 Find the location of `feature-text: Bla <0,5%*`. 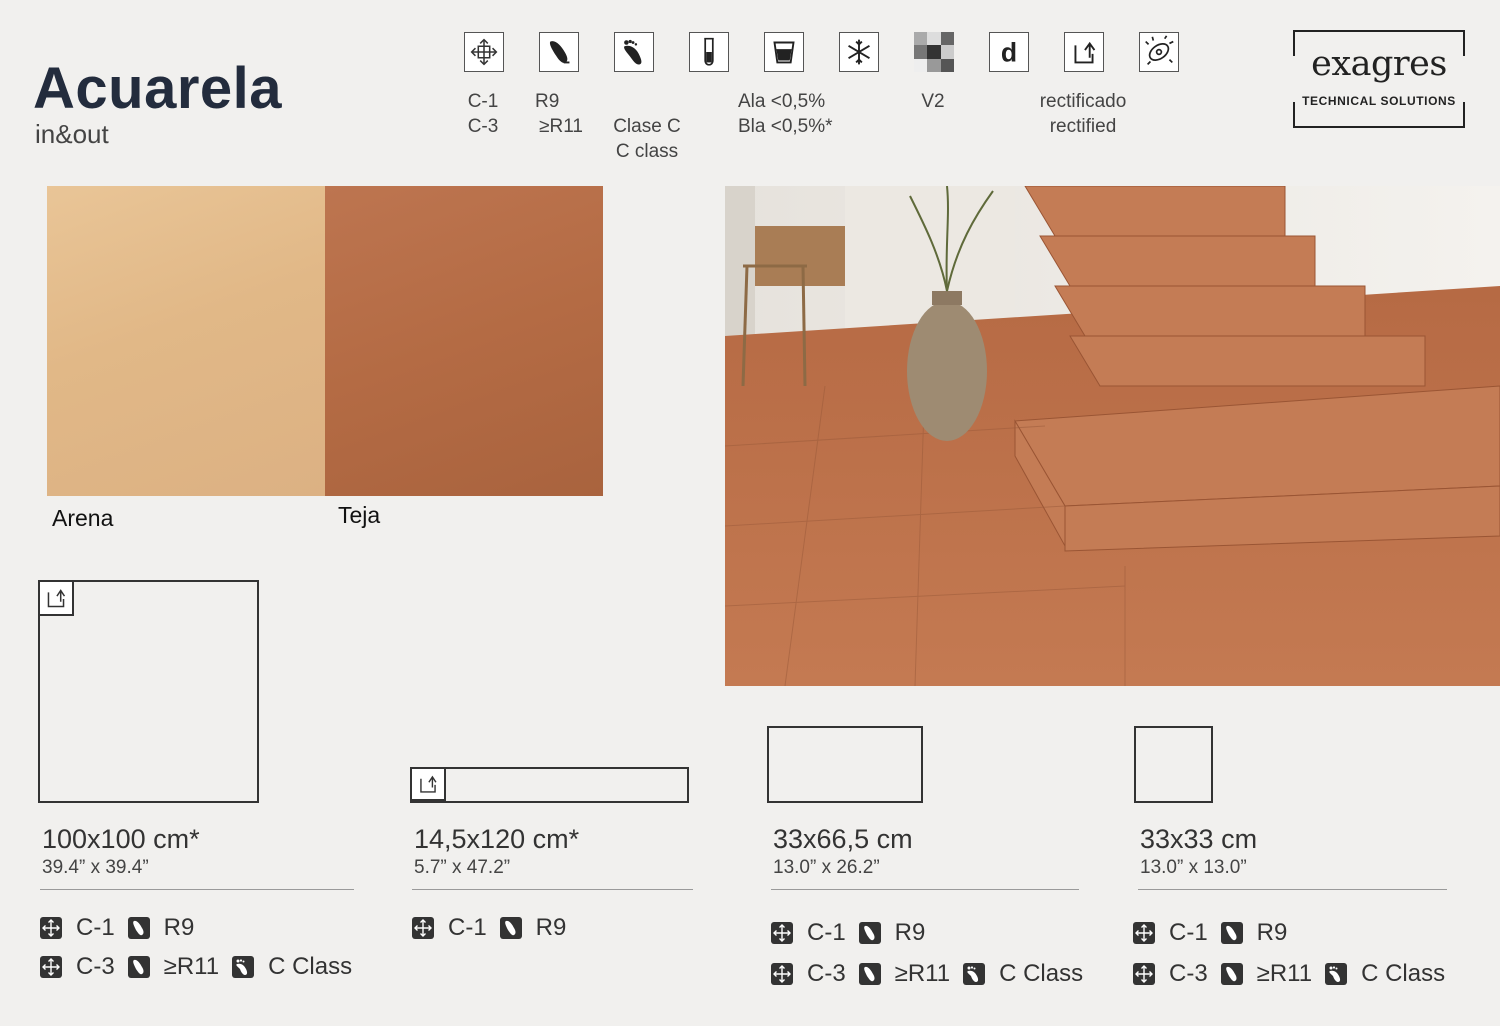

feature-text: Bla <0,5%* is located at coordinates (785, 126).